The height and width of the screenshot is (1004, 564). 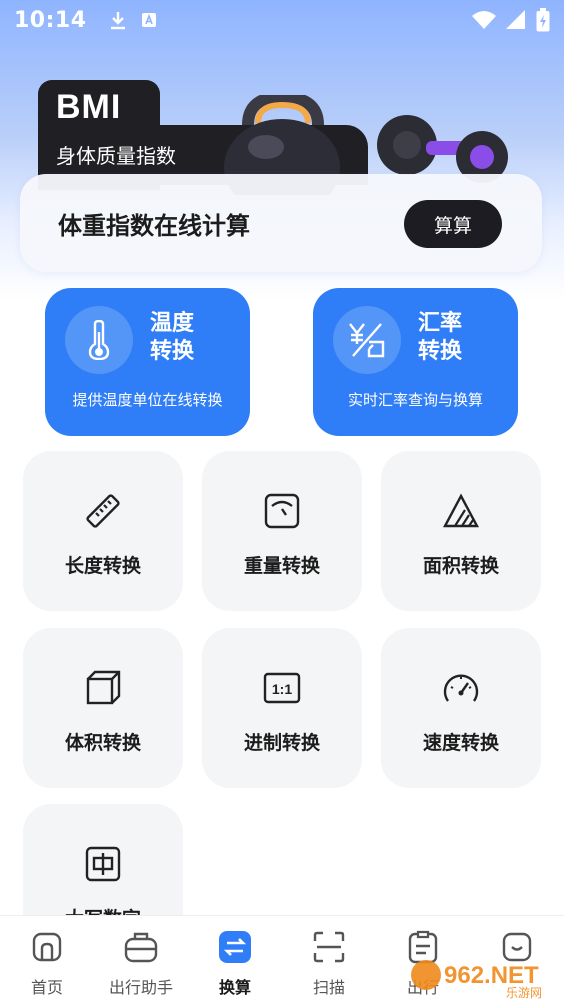 What do you see at coordinates (117, 21) in the screenshot?
I see `download-icon` at bounding box center [117, 21].